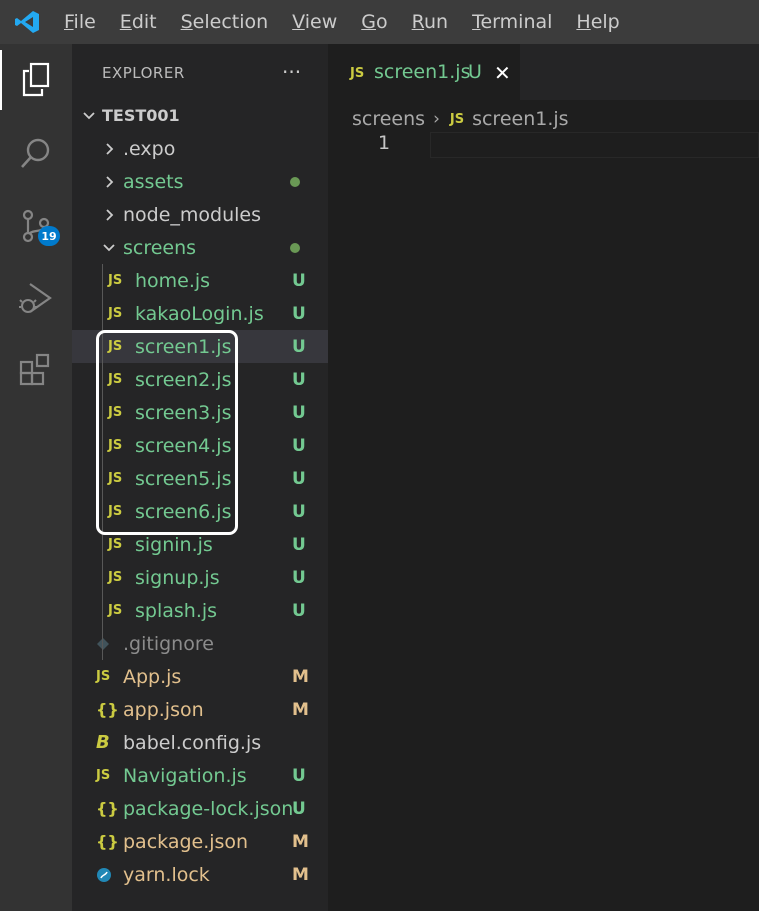 The width and height of the screenshot is (759, 911). Describe the element at coordinates (36, 370) in the screenshot. I see `extensions-icon` at that location.